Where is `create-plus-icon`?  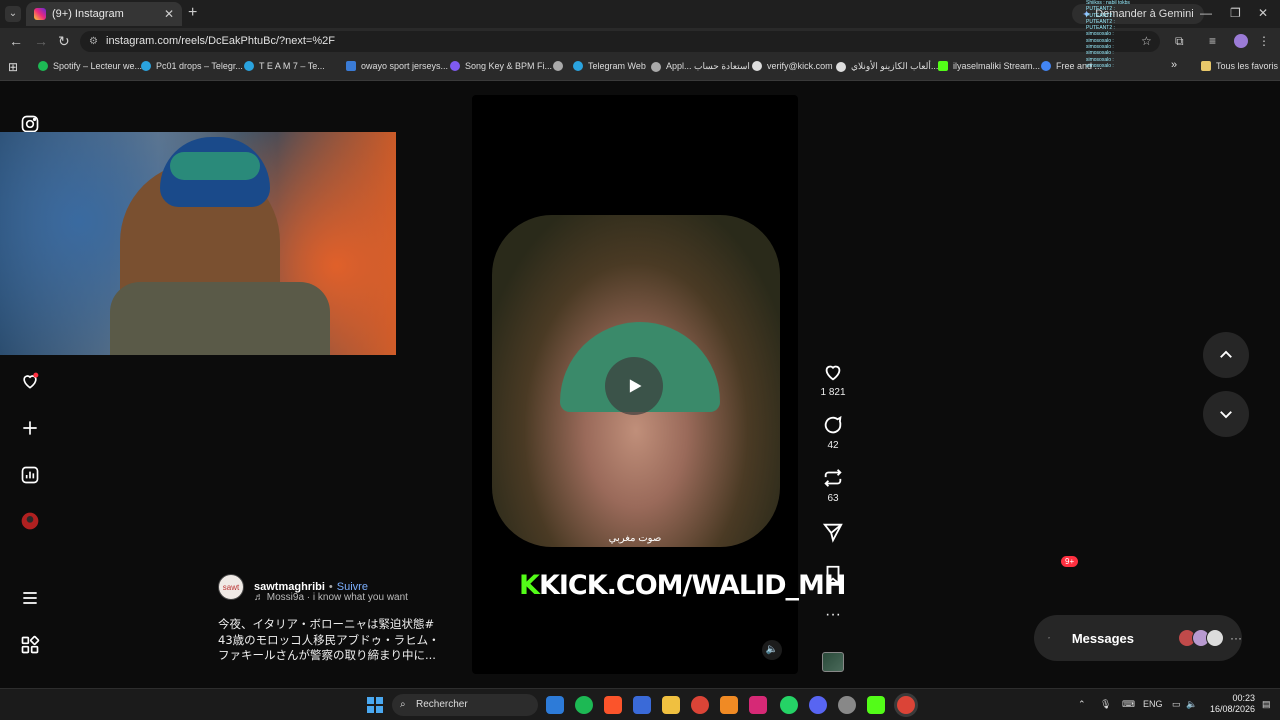 create-plus-icon is located at coordinates (30, 428).